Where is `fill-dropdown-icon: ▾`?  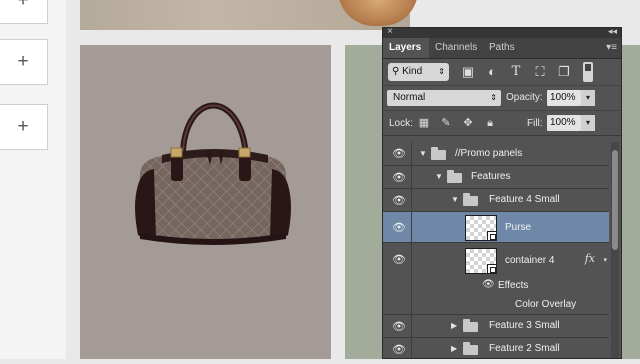
fill-dropdown-icon: ▾ is located at coordinates (588, 123).